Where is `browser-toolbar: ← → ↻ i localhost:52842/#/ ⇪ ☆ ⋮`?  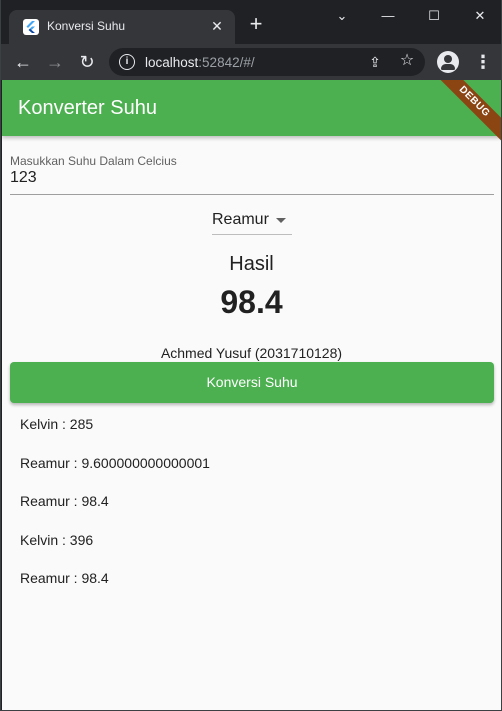 browser-toolbar: ← → ↻ i localhost:52842/#/ ⇪ ☆ ⋮ is located at coordinates (251, 62).